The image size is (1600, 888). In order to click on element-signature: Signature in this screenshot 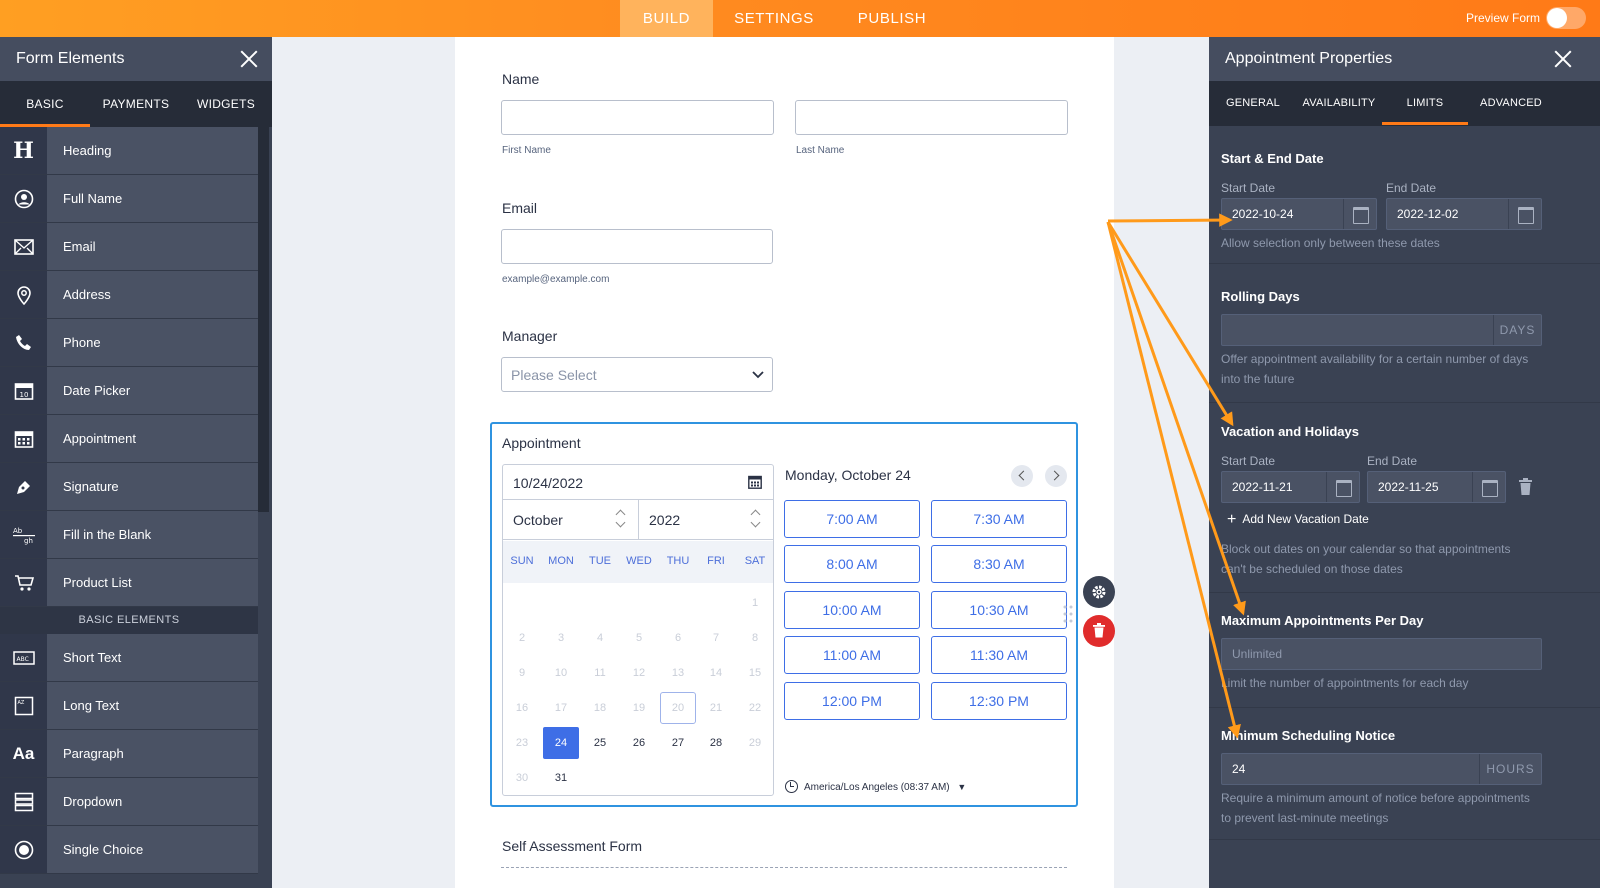, I will do `click(129, 487)`.